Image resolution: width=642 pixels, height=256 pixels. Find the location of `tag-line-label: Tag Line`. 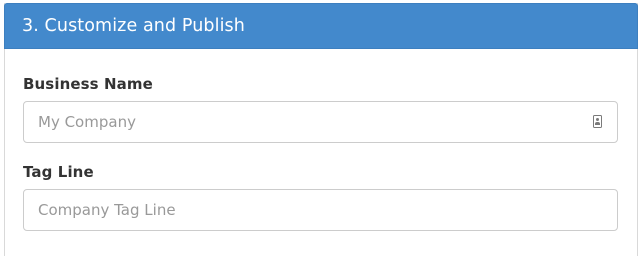

tag-line-label: Tag Line is located at coordinates (58, 172).